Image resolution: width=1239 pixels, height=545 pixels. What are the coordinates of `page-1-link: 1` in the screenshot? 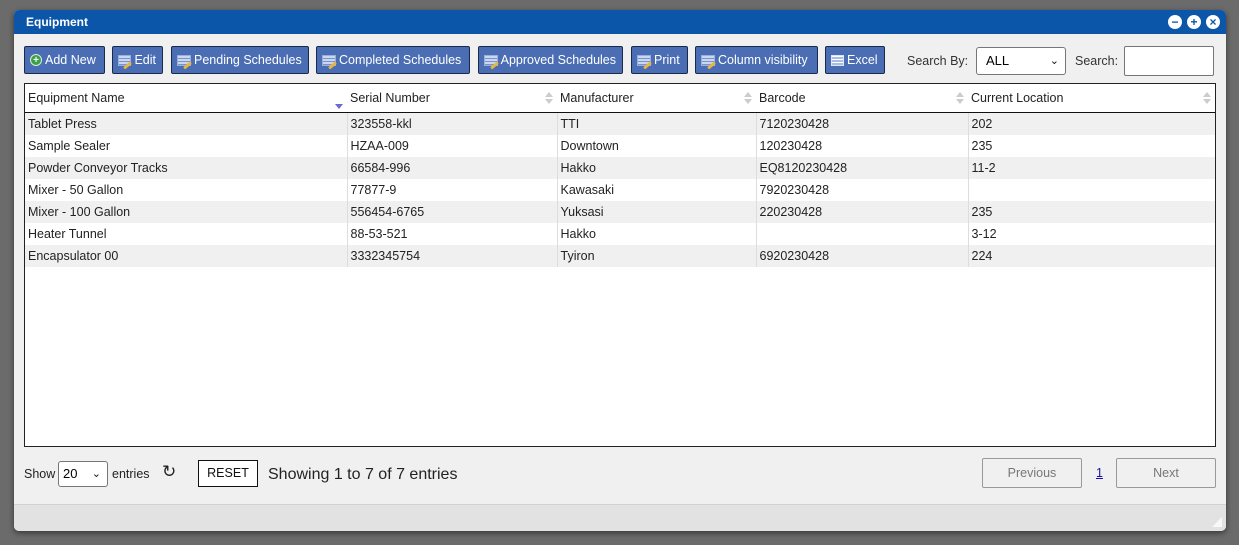 It's located at (1099, 473).